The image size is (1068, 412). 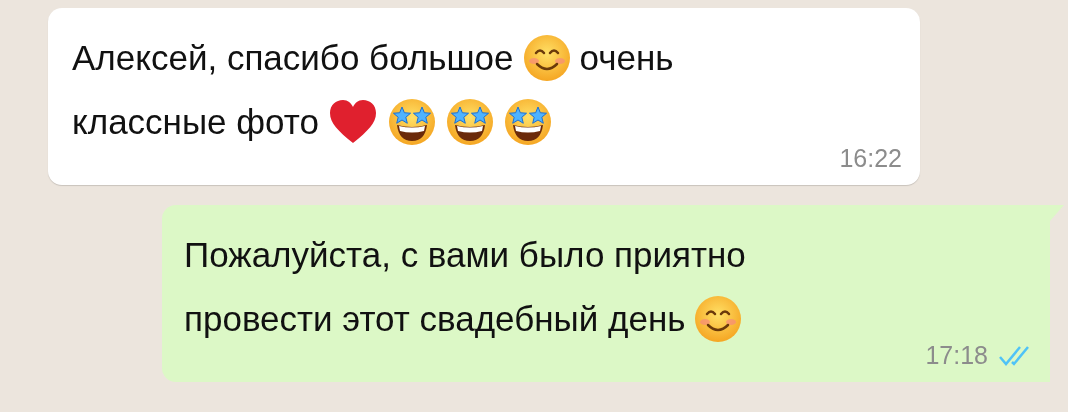 I want to click on message-text: провести этот свадебный день, so click(x=435, y=319).